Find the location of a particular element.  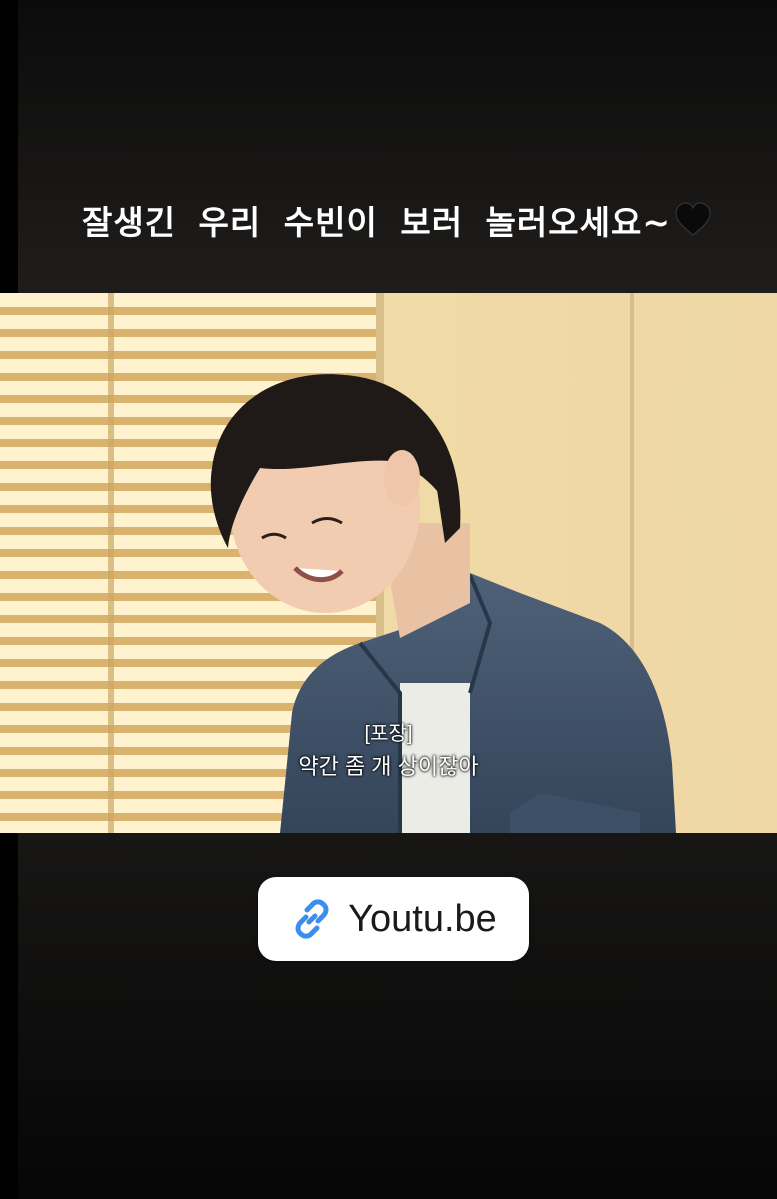

link-icon is located at coordinates (312, 919).